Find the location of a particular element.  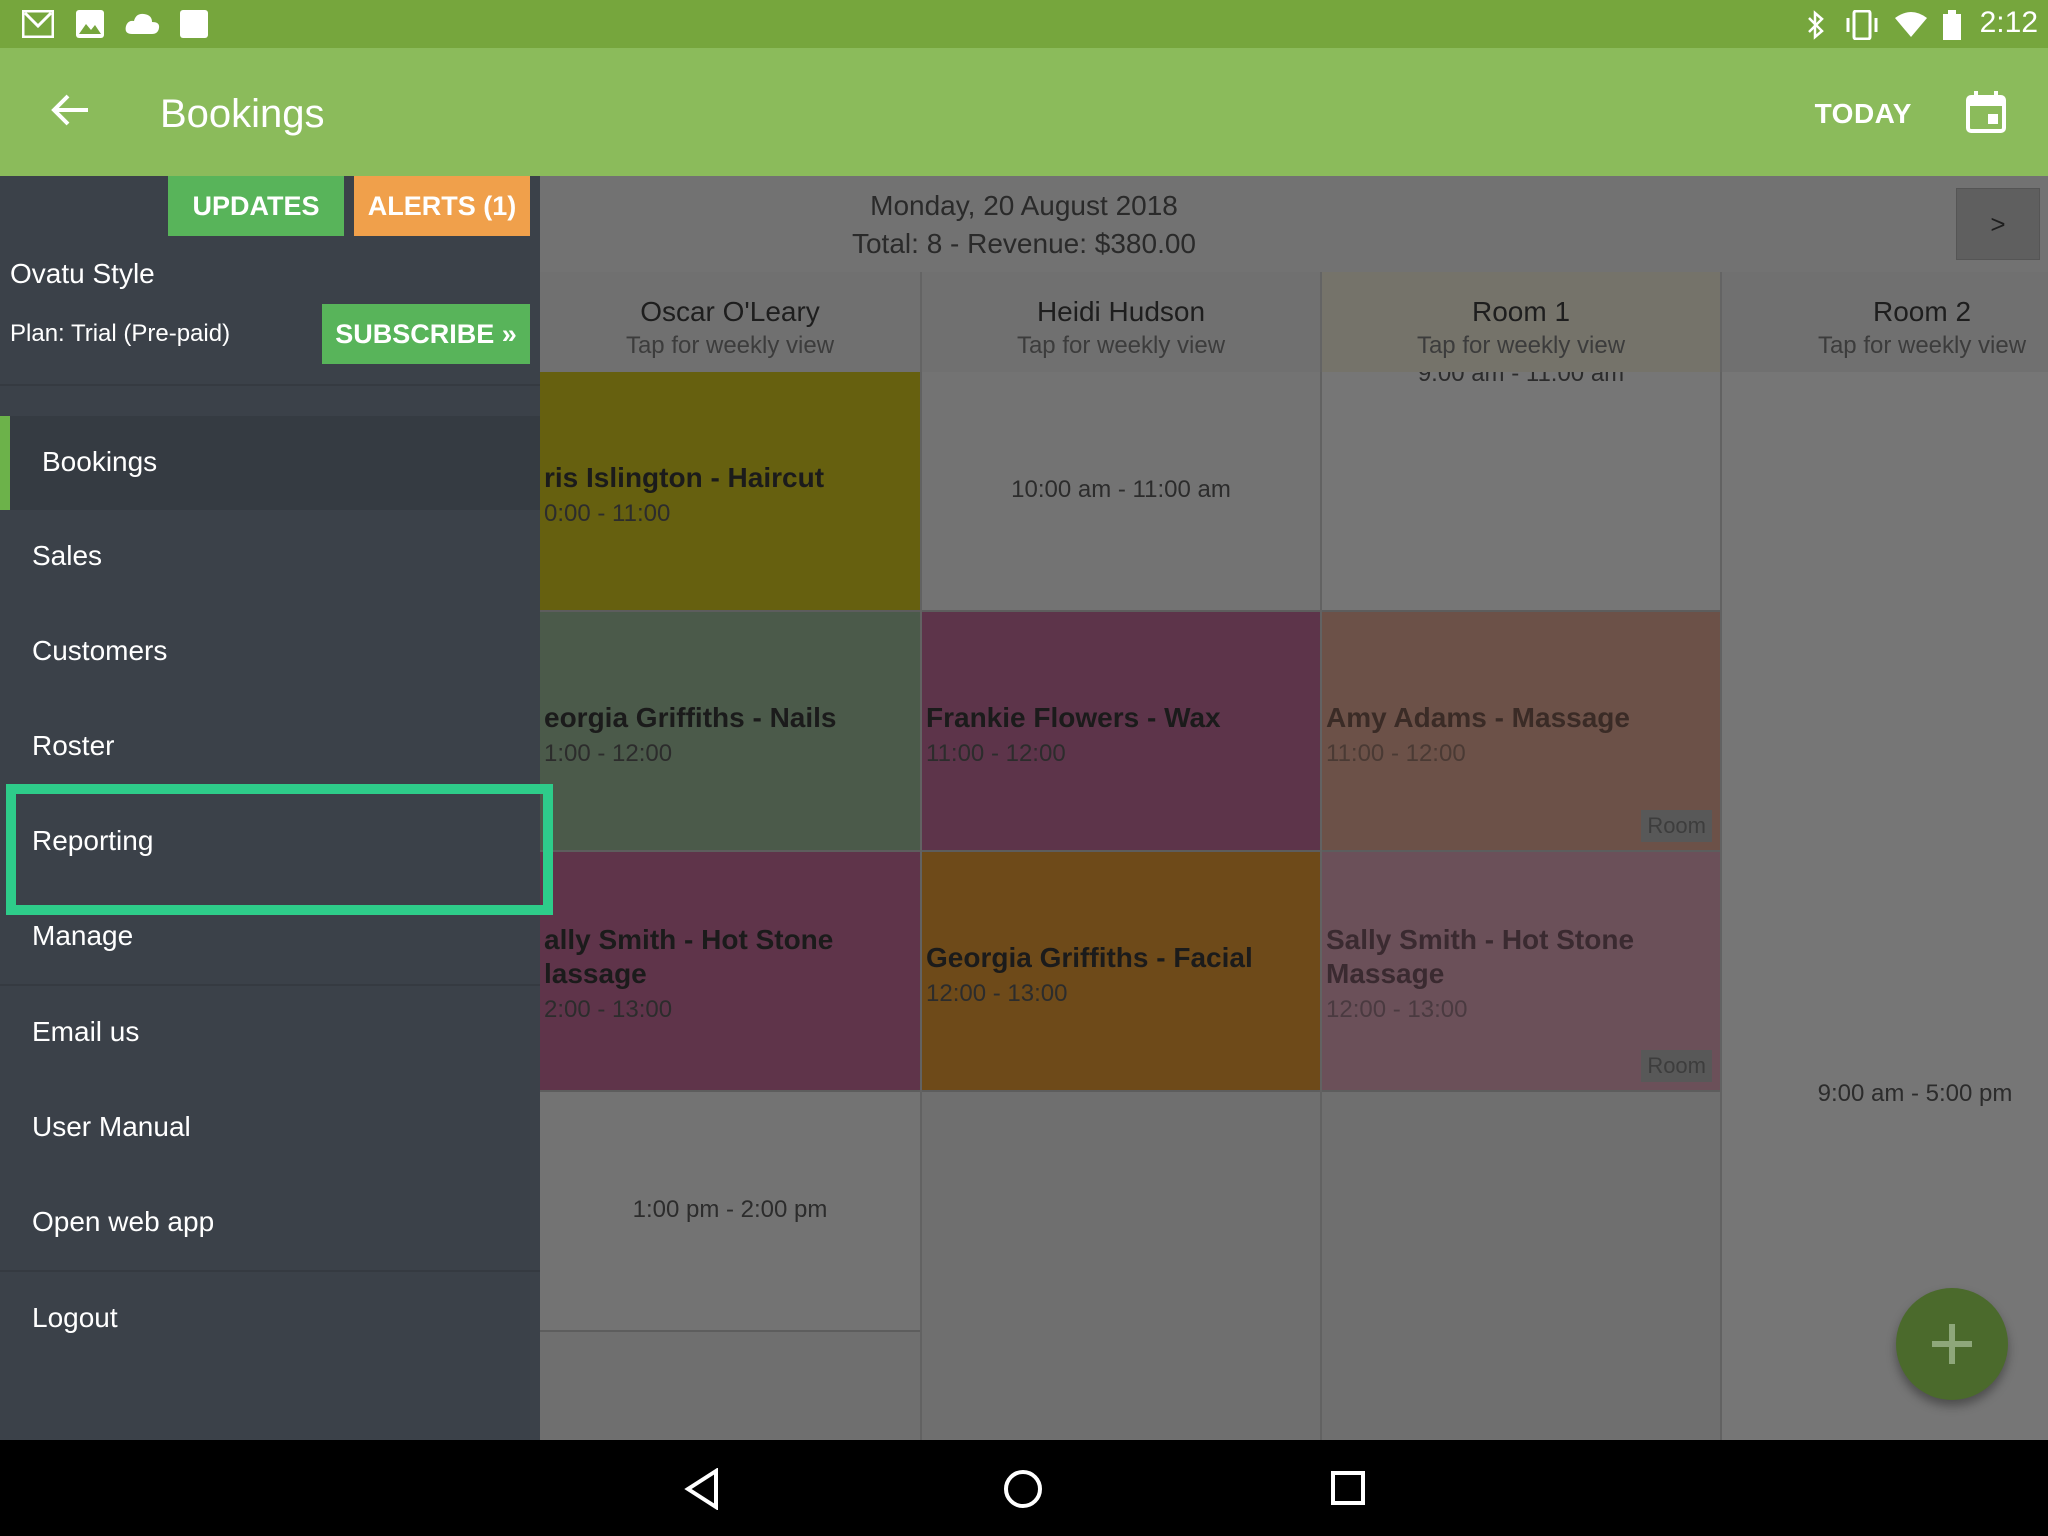

back-arrow-icon is located at coordinates (70, 110).